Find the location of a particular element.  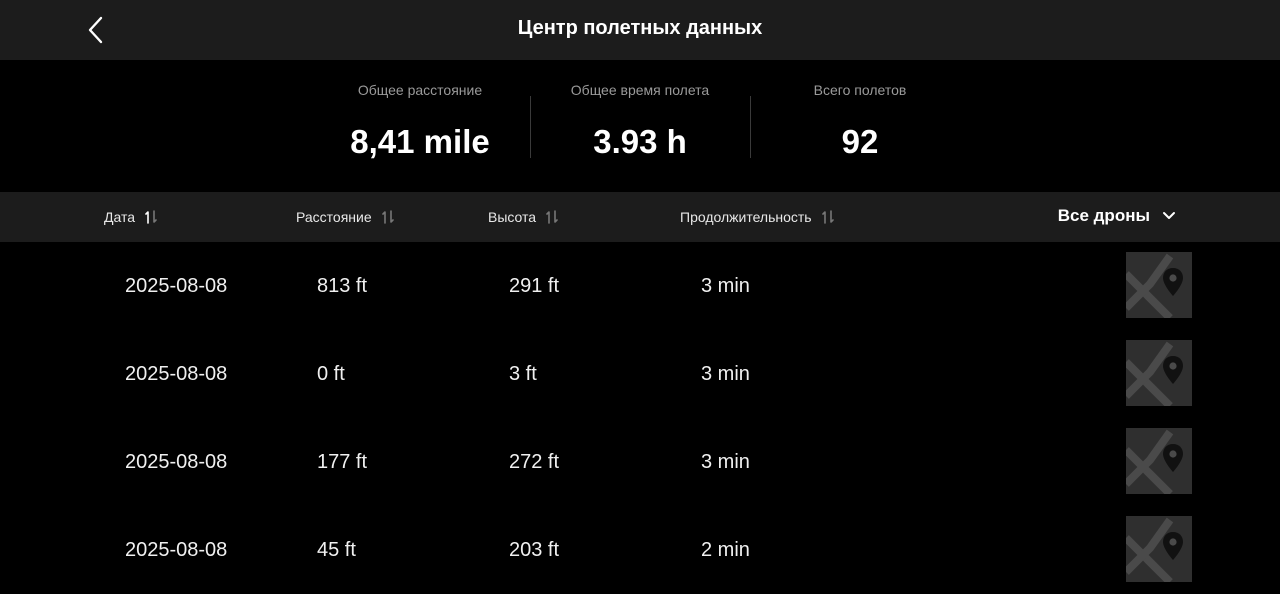

sort-by-duration: Продолжительность is located at coordinates (758, 217).